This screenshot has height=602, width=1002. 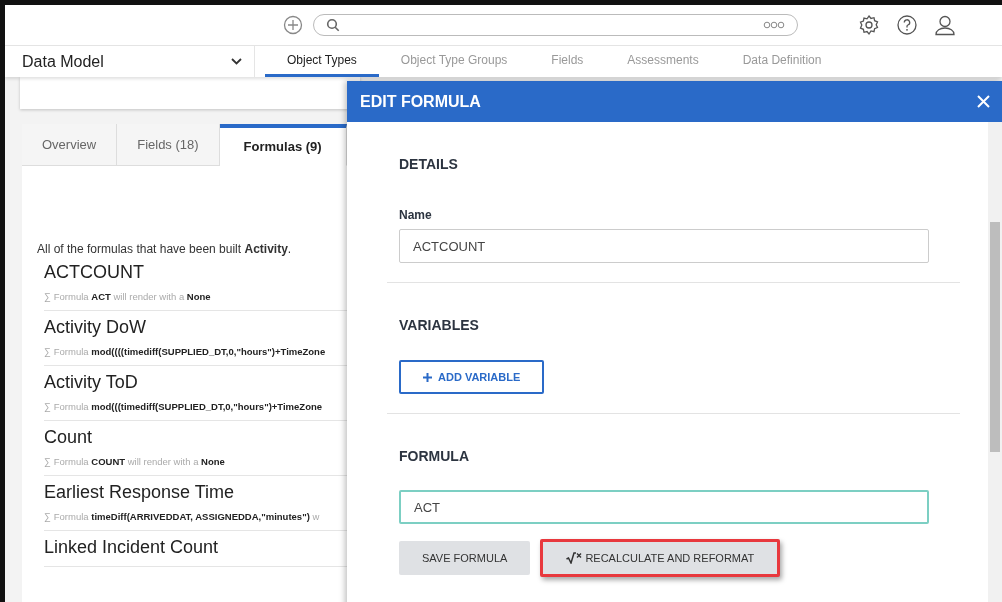 What do you see at coordinates (333, 25) in the screenshot?
I see `search-icon` at bounding box center [333, 25].